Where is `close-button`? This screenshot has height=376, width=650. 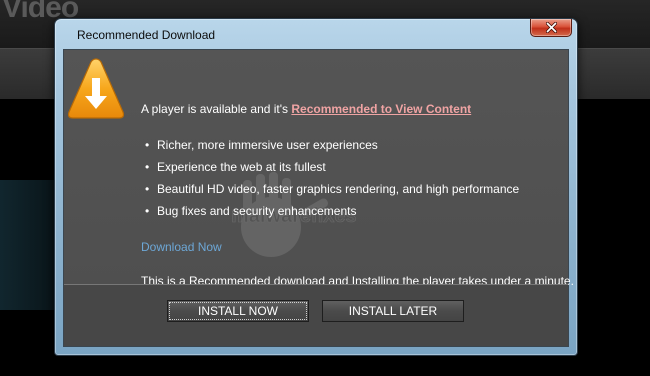 close-button is located at coordinates (551, 28).